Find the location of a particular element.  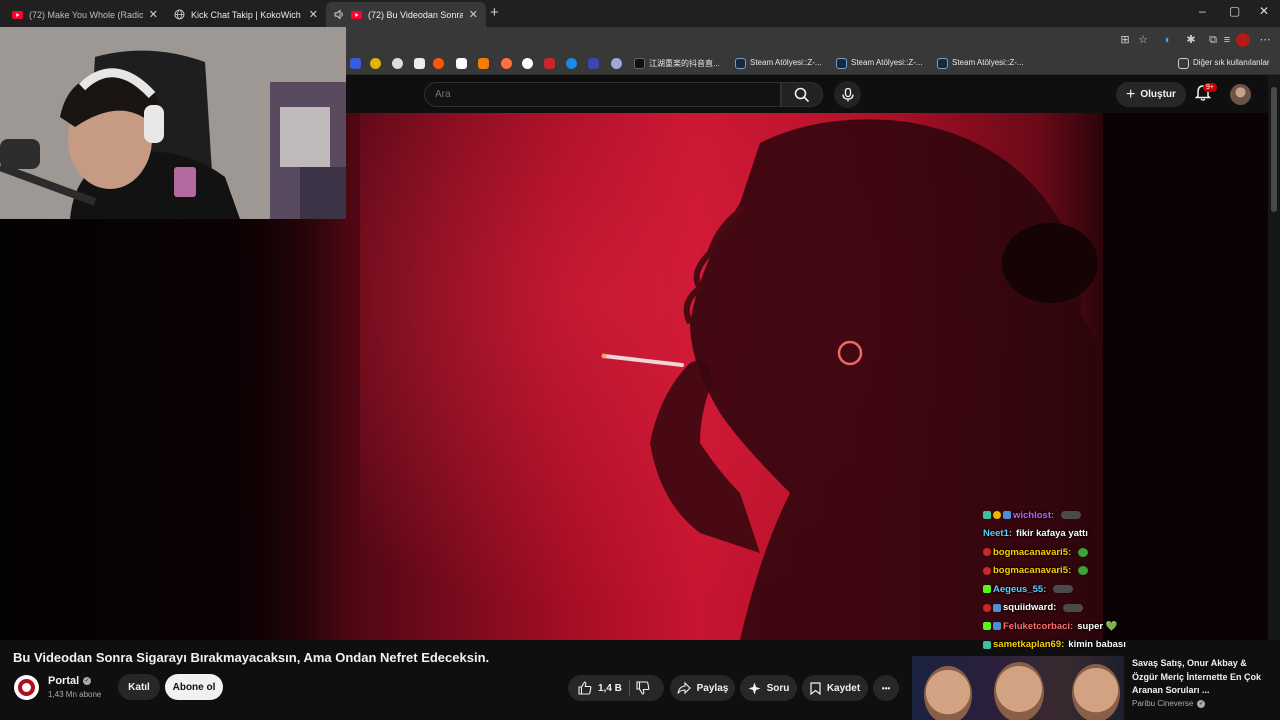

extensions-icon: ✱ is located at coordinates (1191, 40).